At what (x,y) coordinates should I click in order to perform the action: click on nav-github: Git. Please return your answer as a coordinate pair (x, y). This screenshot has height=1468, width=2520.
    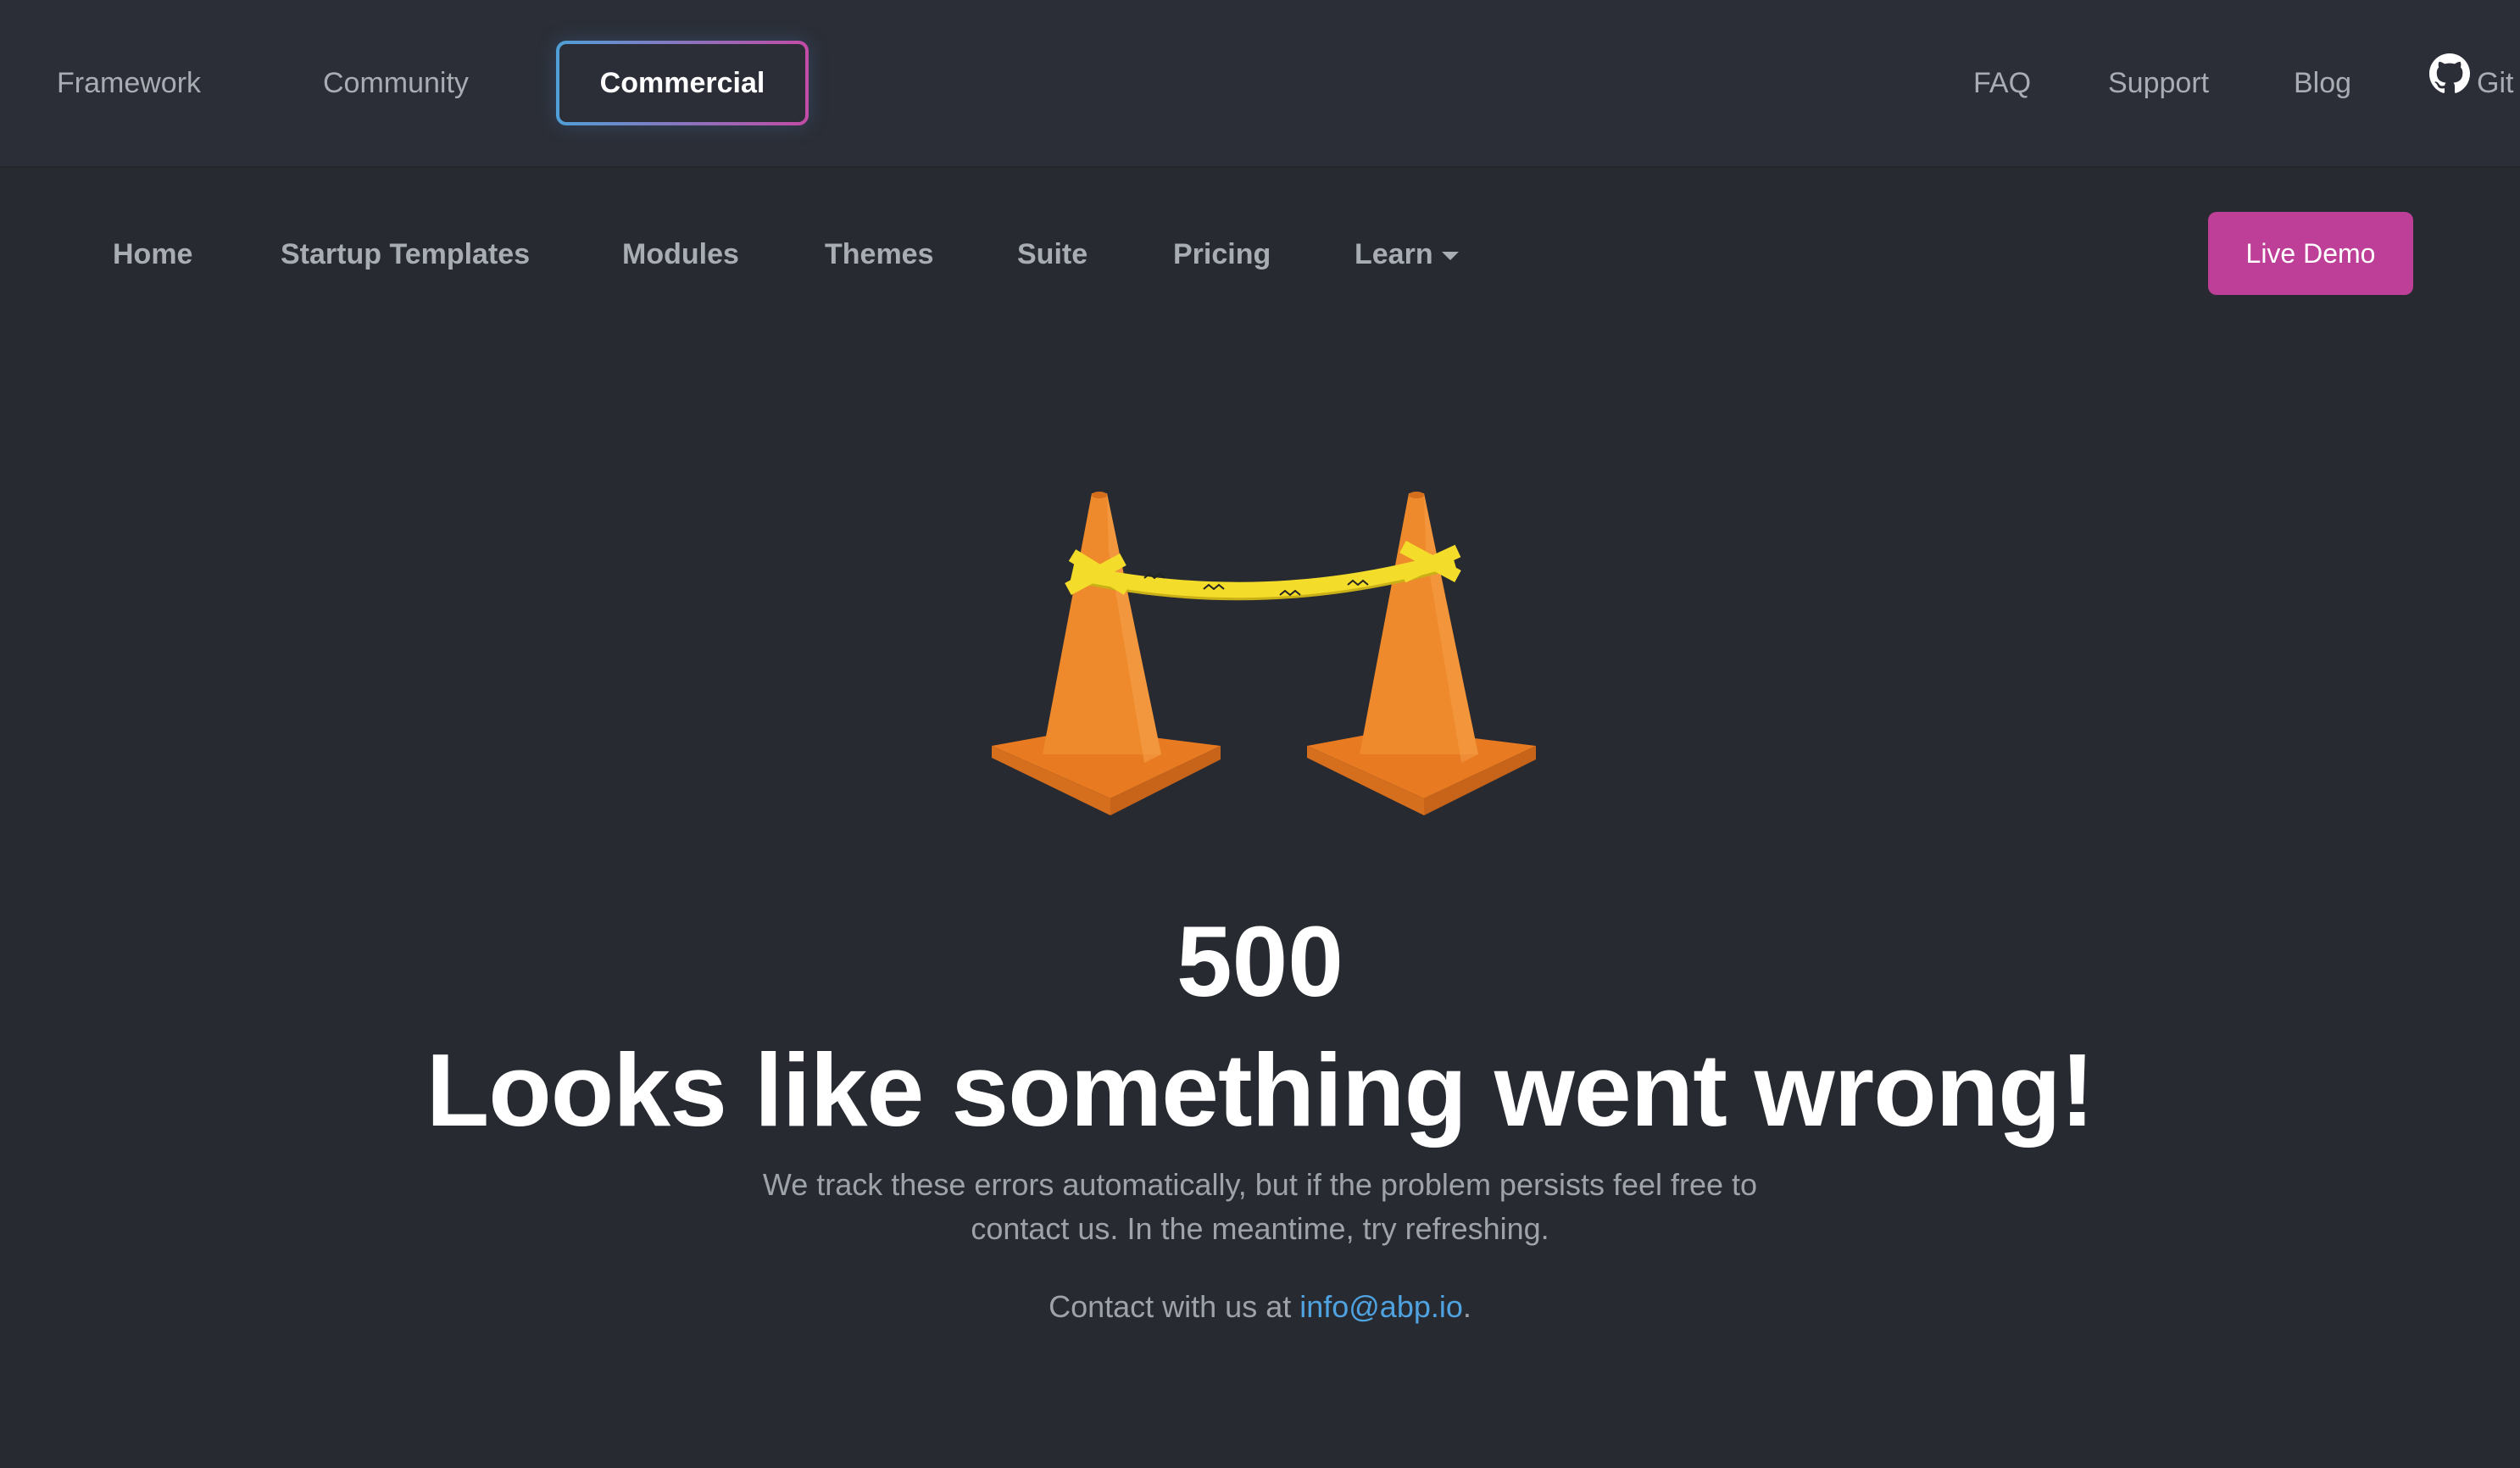
    Looking at the image, I should click on (2471, 83).